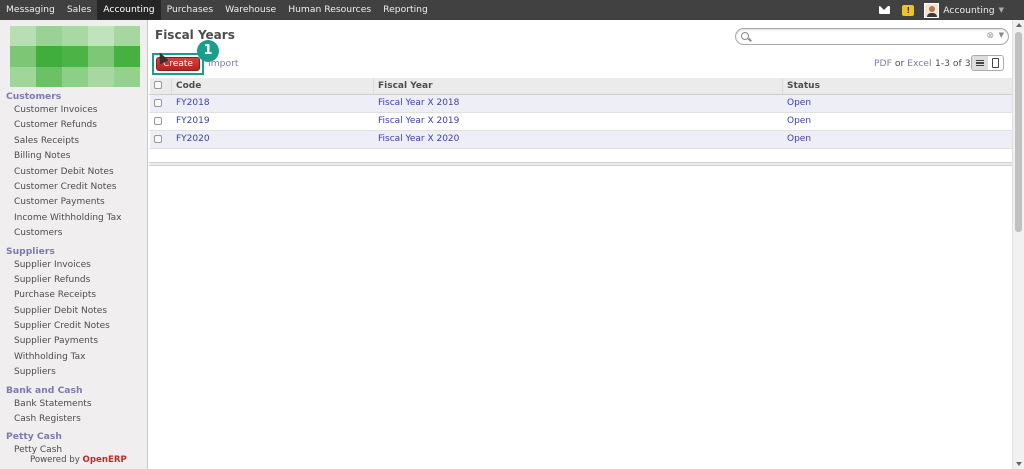  I want to click on sidebar-item-withholding-tax: Withholding Tax, so click(74, 357).